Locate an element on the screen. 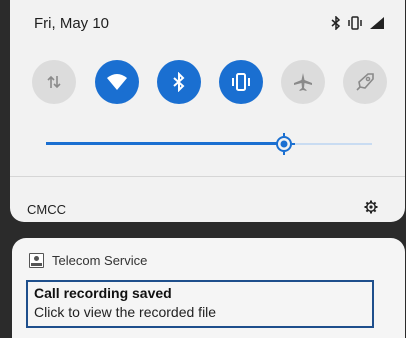 The width and height of the screenshot is (406, 338). recorder-icon is located at coordinates (36, 260).